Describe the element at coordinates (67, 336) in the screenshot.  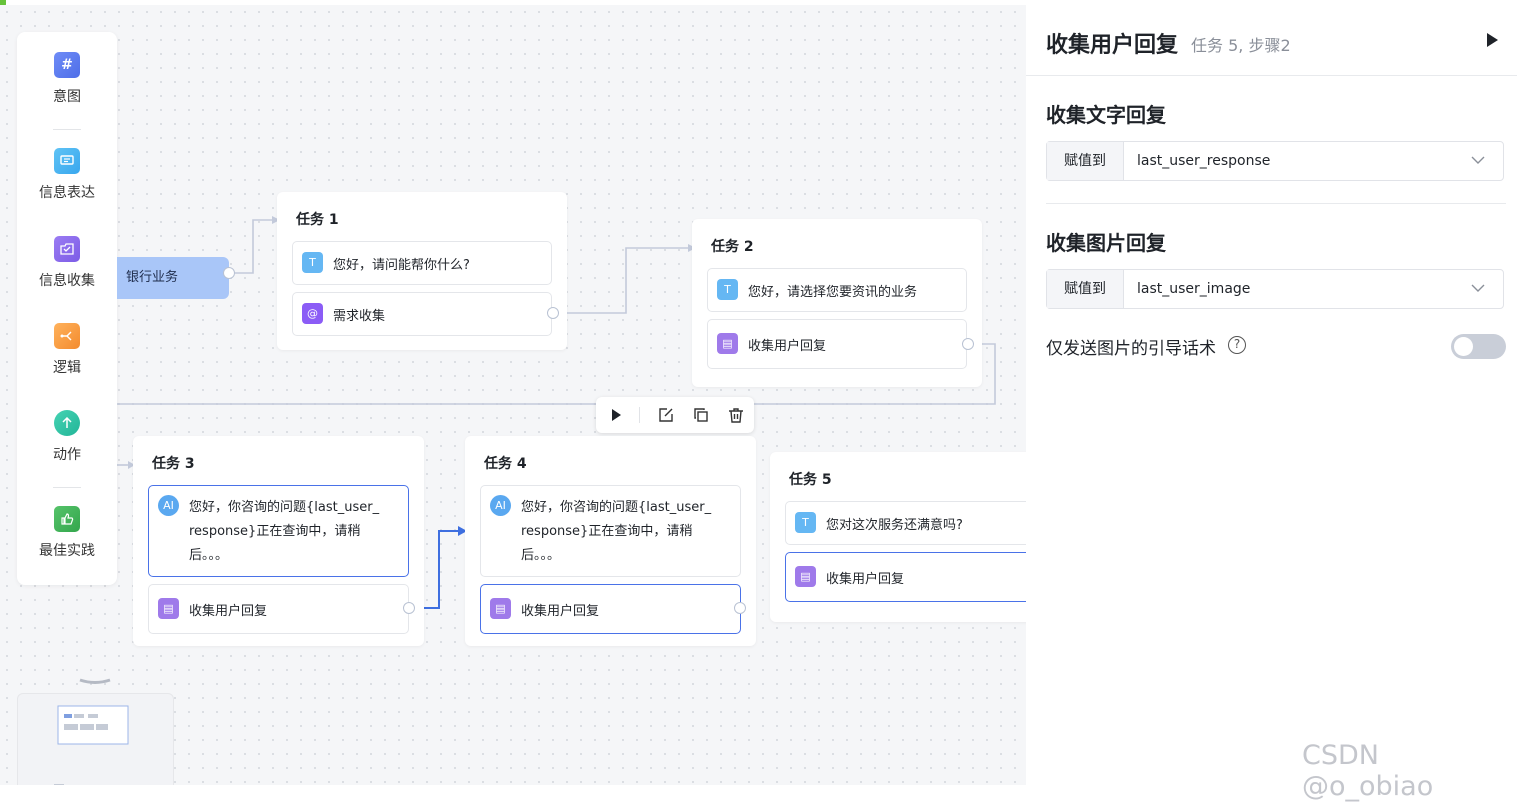
I see `branch-icon` at that location.